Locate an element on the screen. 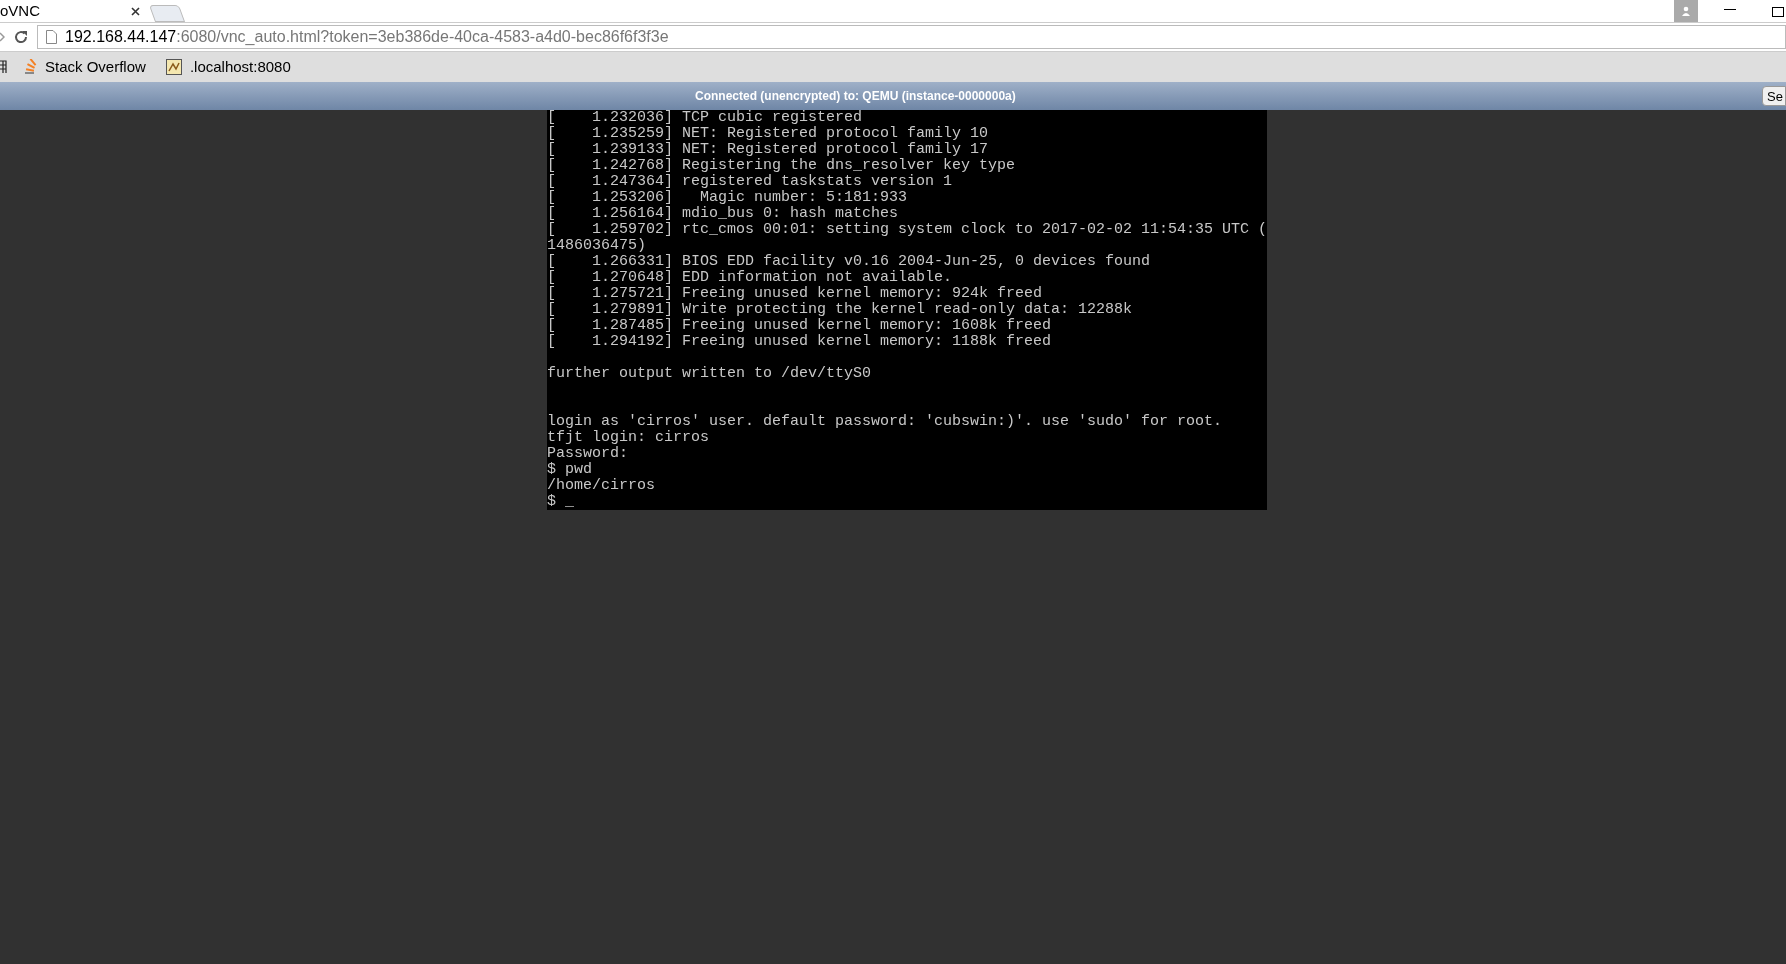  settings-button: Se is located at coordinates (1774, 96).